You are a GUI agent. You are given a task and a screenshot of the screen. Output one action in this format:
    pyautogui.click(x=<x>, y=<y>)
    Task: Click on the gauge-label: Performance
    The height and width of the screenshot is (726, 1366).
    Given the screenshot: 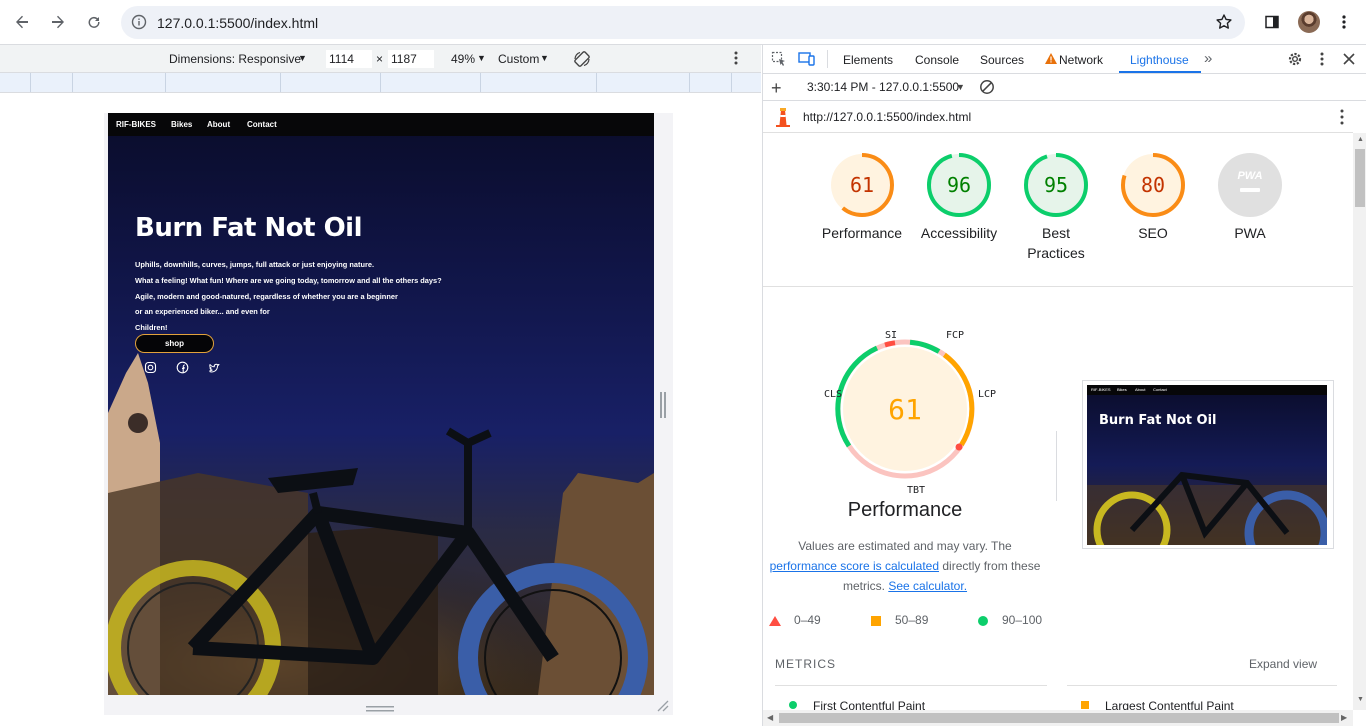 What is the action you would take?
    pyautogui.click(x=862, y=233)
    